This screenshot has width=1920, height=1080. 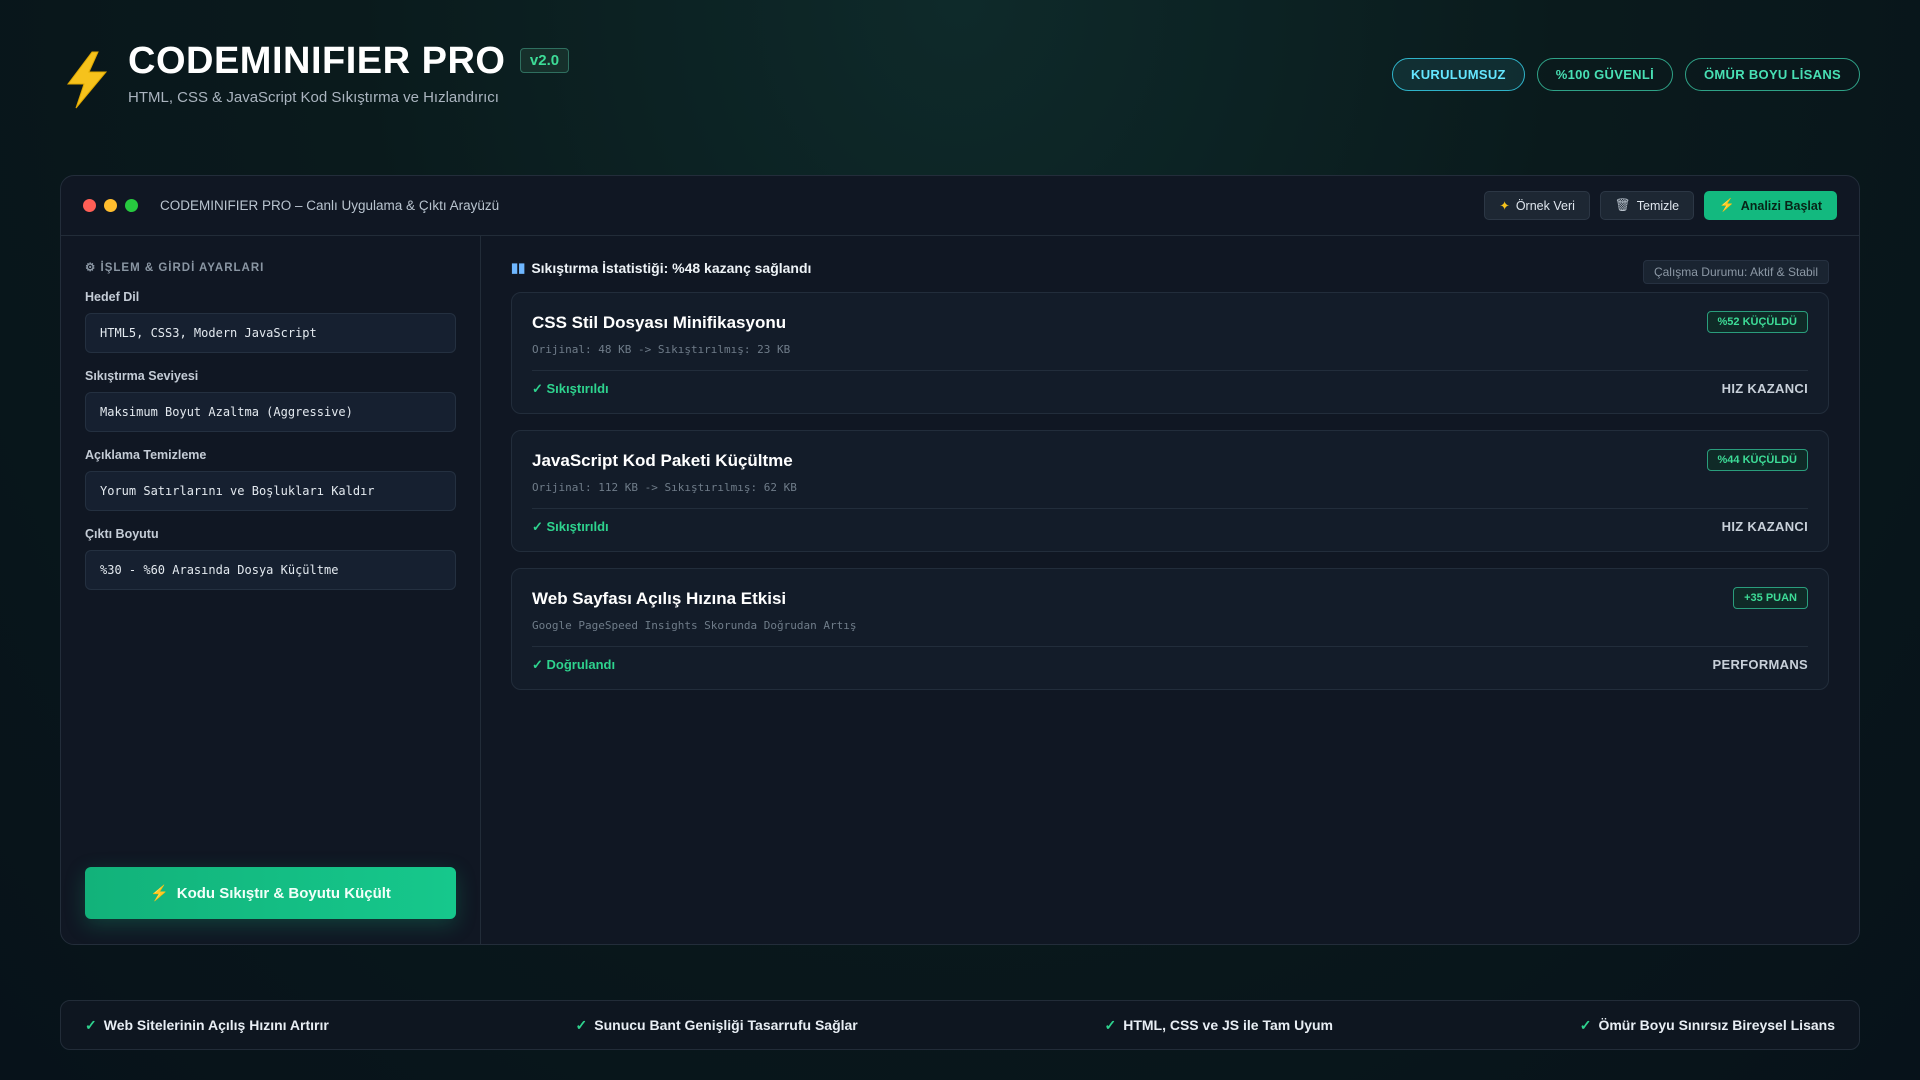 What do you see at coordinates (659, 598) in the screenshot?
I see `card-title: Web Sayfası Açılış Hızına Etkisi` at bounding box center [659, 598].